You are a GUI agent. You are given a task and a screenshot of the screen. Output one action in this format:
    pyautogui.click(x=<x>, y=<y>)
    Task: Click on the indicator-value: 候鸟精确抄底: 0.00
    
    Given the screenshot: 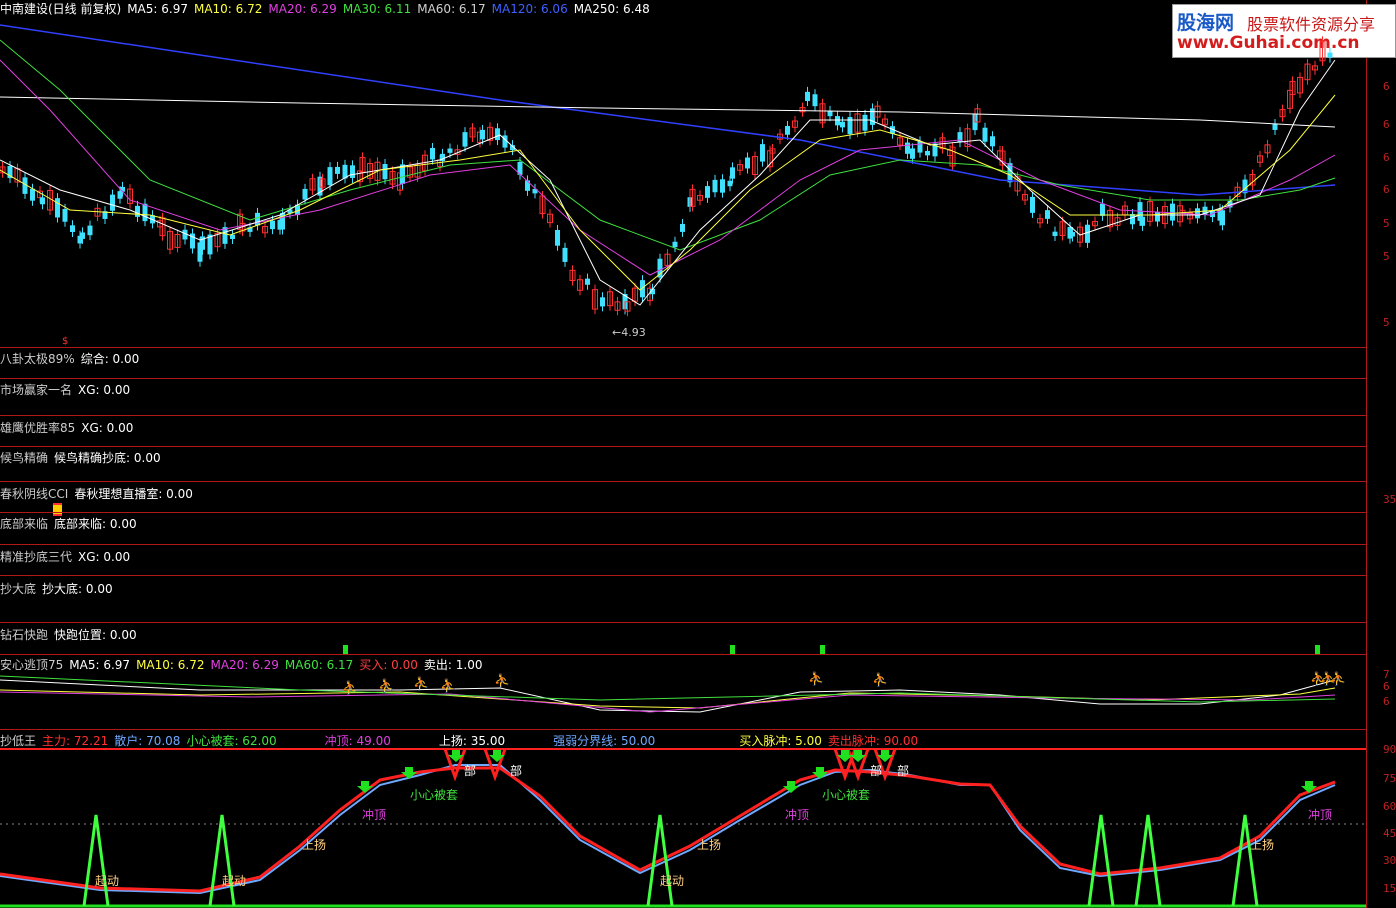 What is the action you would take?
    pyautogui.click(x=107, y=458)
    